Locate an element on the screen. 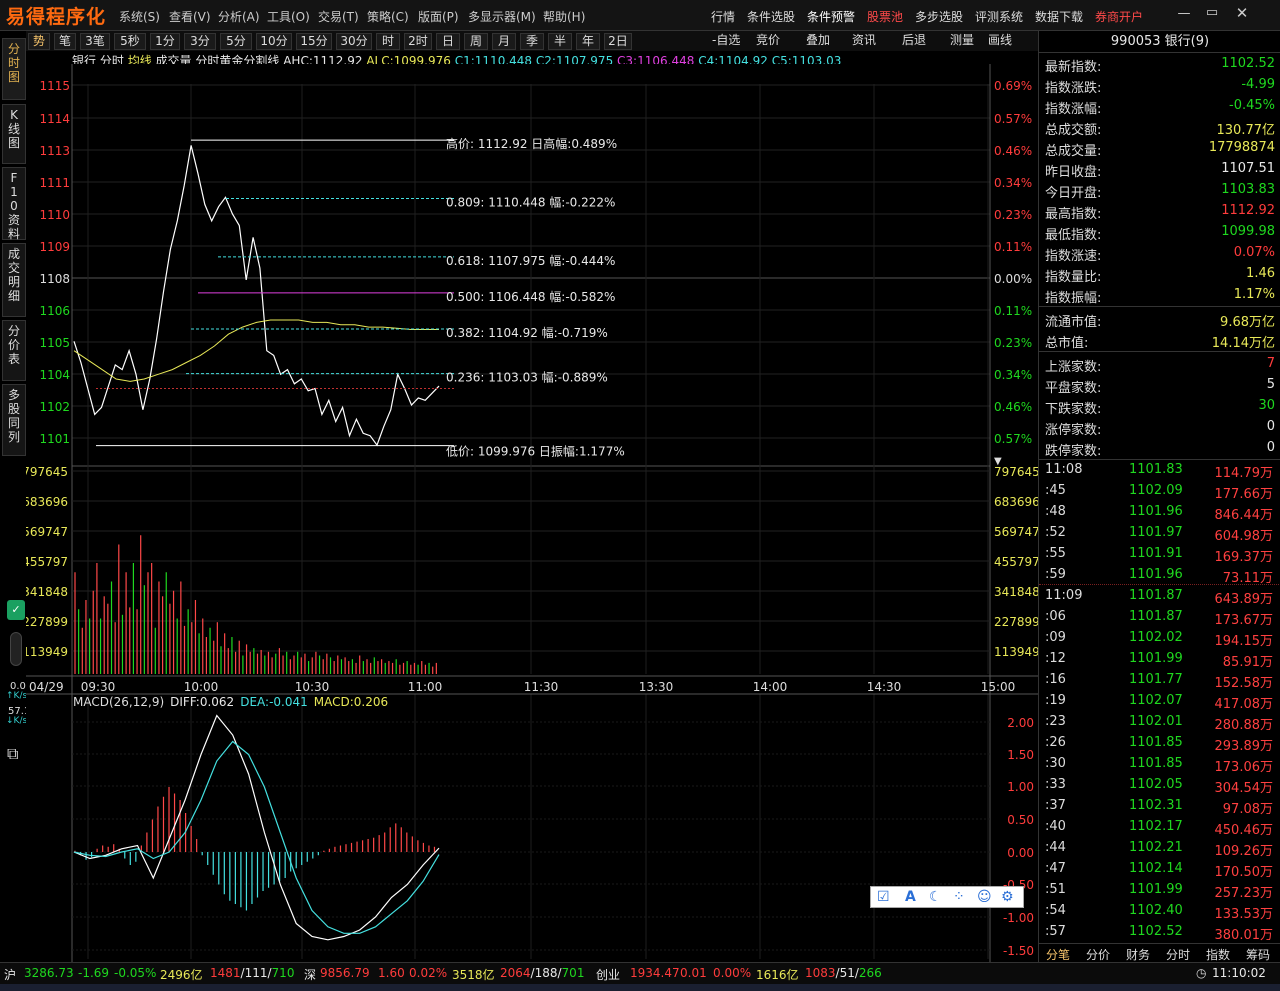  minimize-icon: — is located at coordinates (1184, 15).